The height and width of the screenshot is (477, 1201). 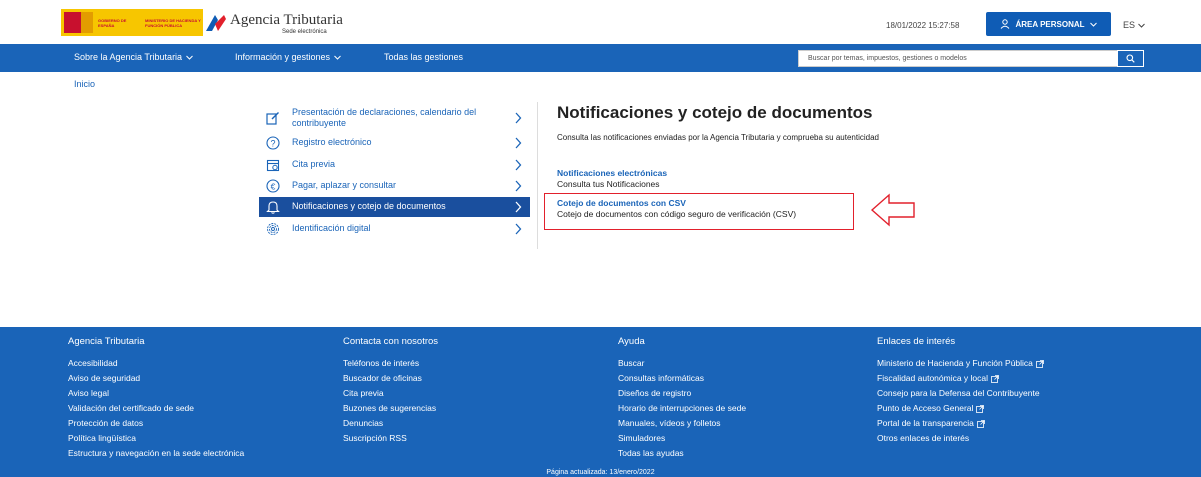 What do you see at coordinates (84, 84) in the screenshot?
I see `breadcrumb: Inicio` at bounding box center [84, 84].